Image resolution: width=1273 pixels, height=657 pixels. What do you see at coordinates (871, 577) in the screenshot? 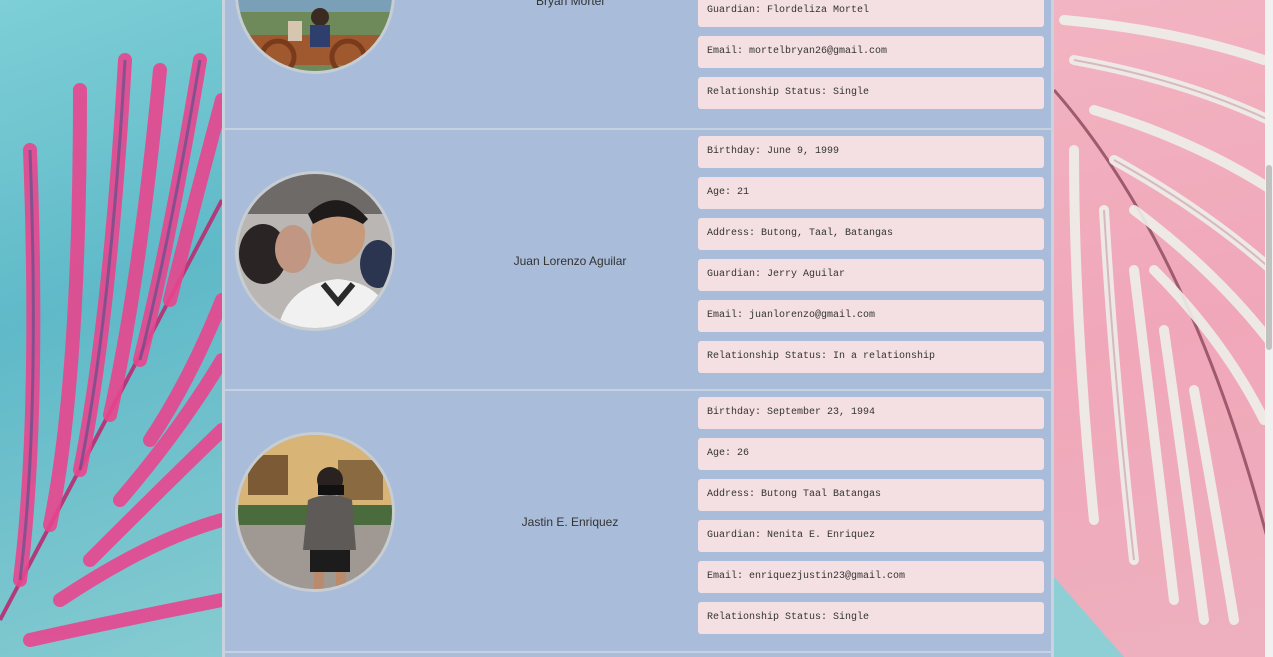
I see `email-field: Email: enriquezjustin23@gmail.com` at bounding box center [871, 577].